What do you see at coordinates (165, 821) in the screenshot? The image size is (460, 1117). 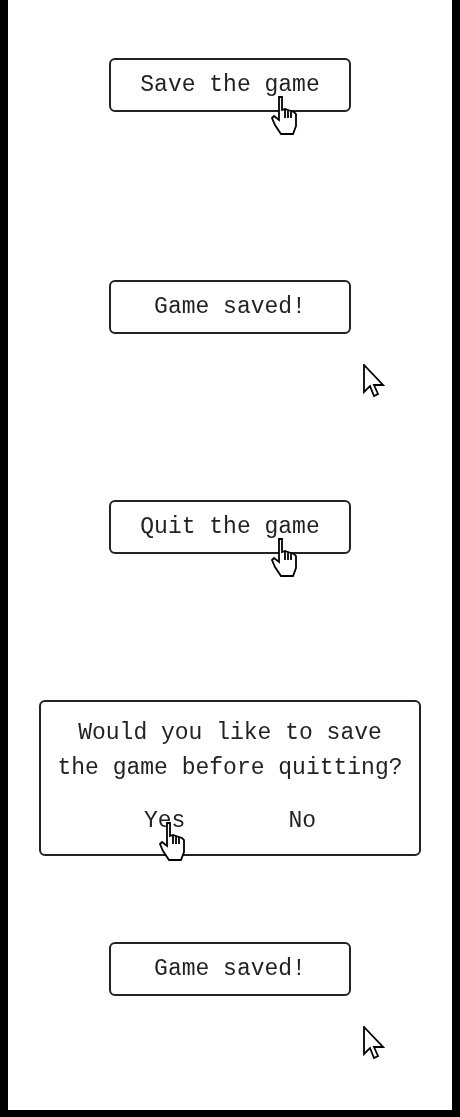 I see `dialog-button: Yes` at bounding box center [165, 821].